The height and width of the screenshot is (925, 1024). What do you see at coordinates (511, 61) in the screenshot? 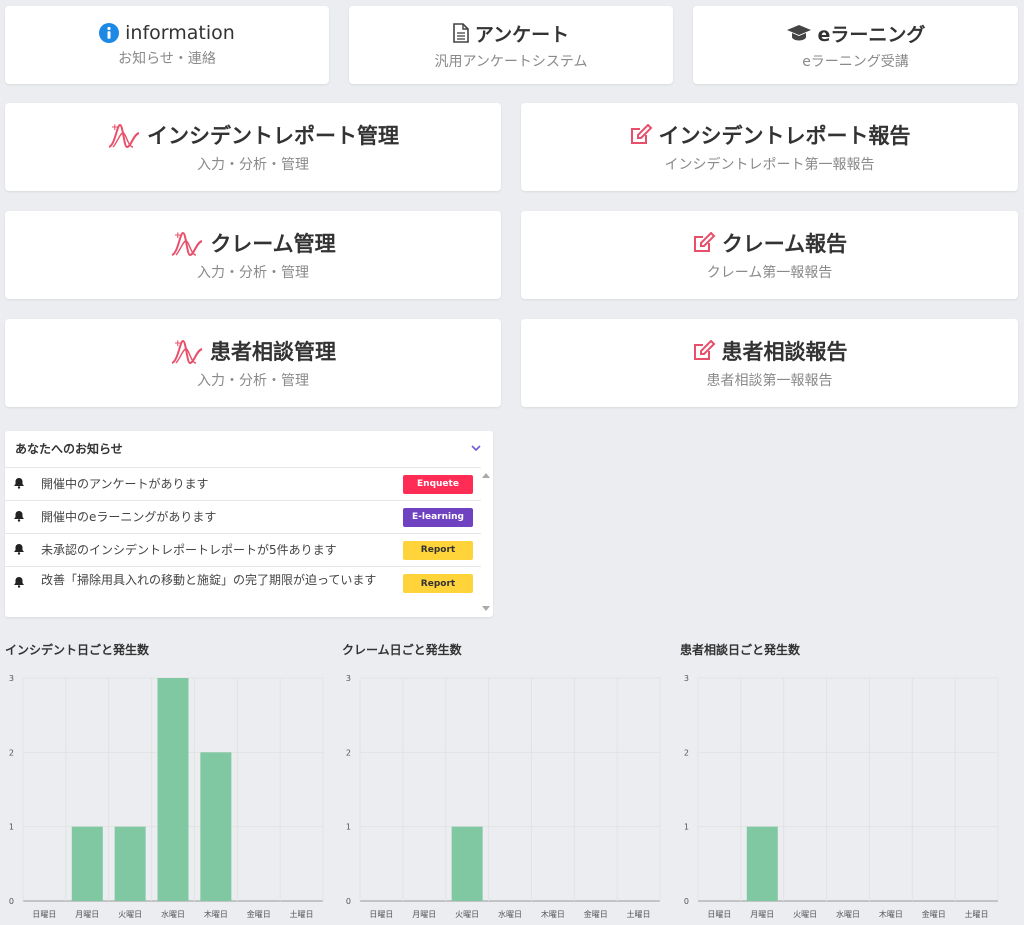
I see `enquete-subtitle: 汎用アンケートシステム` at bounding box center [511, 61].